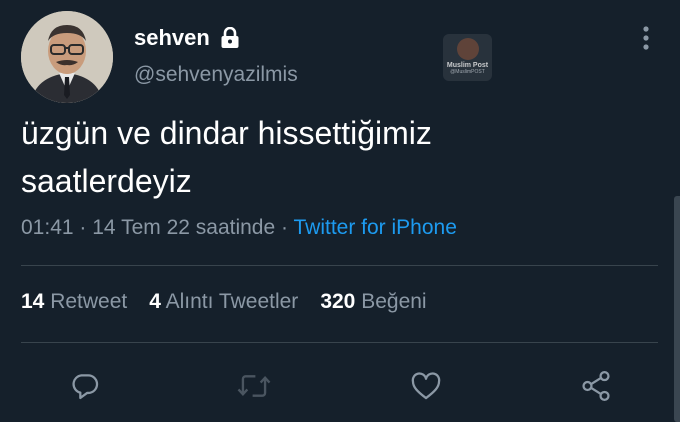 The height and width of the screenshot is (422, 680). Describe the element at coordinates (155, 301) in the screenshot. I see `quote-tweet-count: 4` at that location.